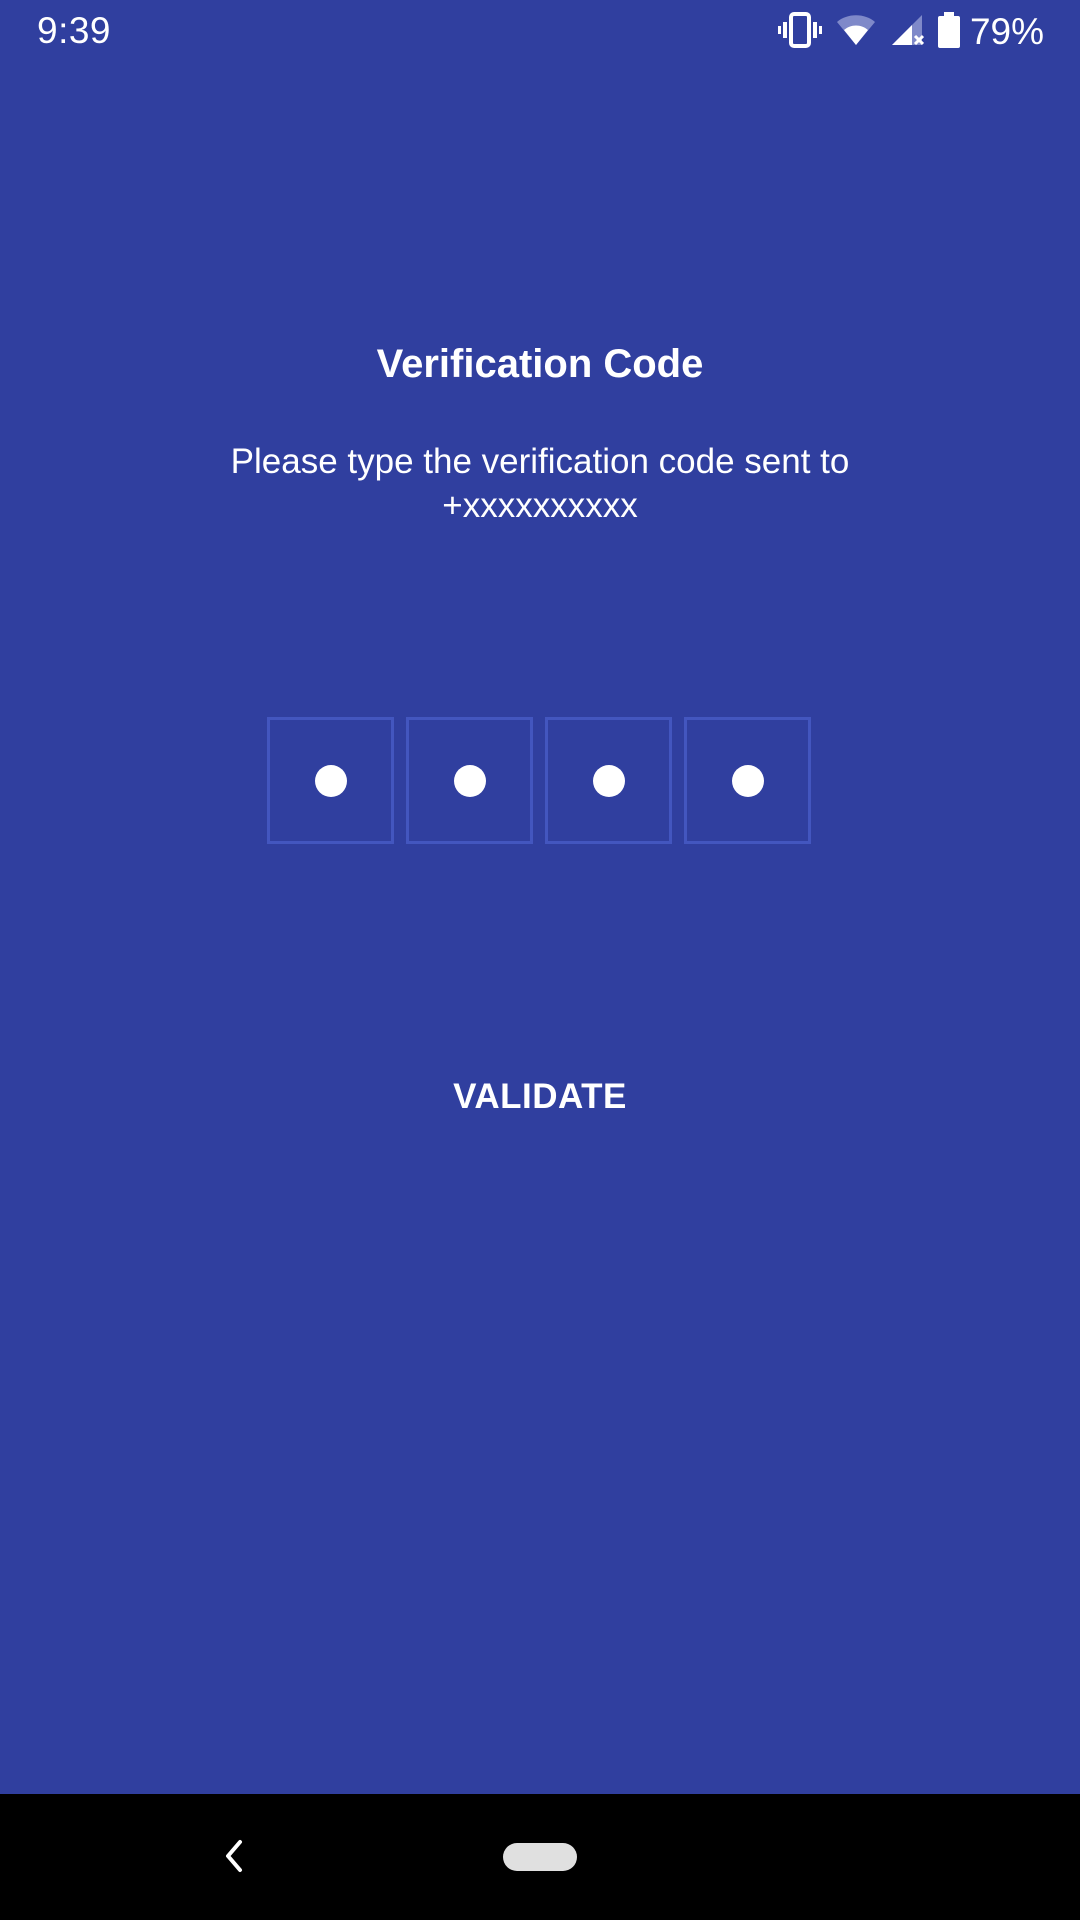  I want to click on status-bar: 9:39 79%, so click(540, 33).